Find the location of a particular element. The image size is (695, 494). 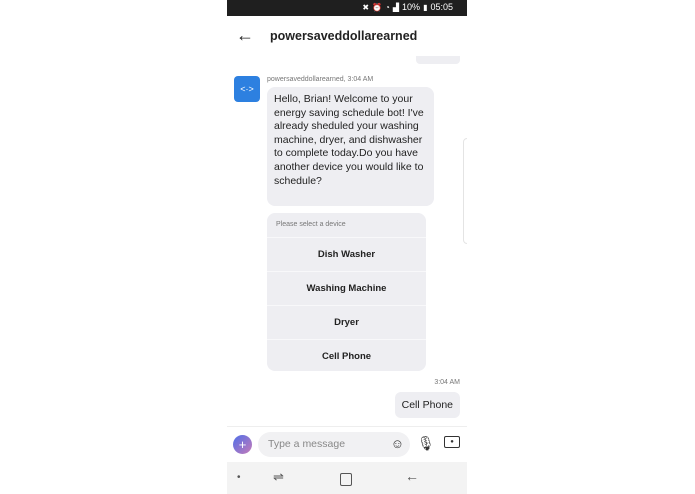

user-message-bubble: Cell Phone is located at coordinates (427, 405).